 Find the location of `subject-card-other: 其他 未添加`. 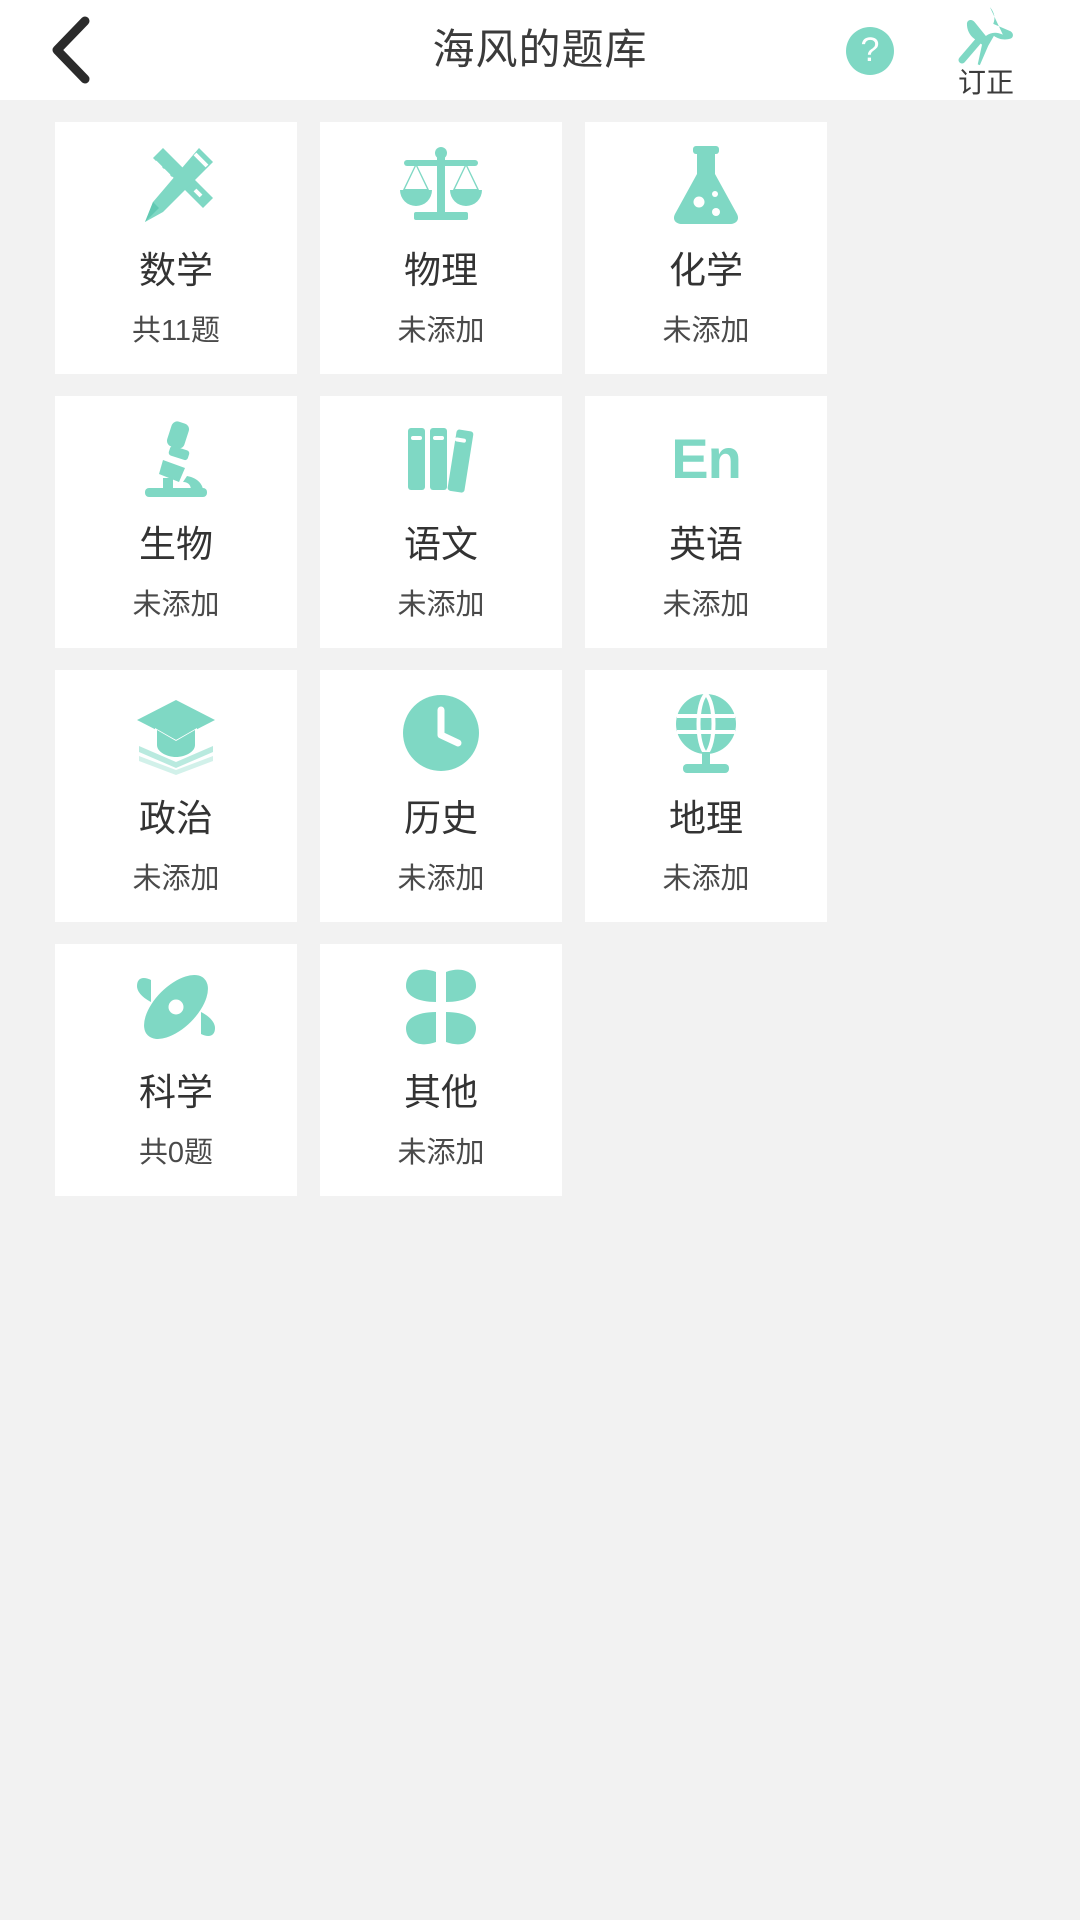

subject-card-other: 其他 未添加 is located at coordinates (441, 1070).